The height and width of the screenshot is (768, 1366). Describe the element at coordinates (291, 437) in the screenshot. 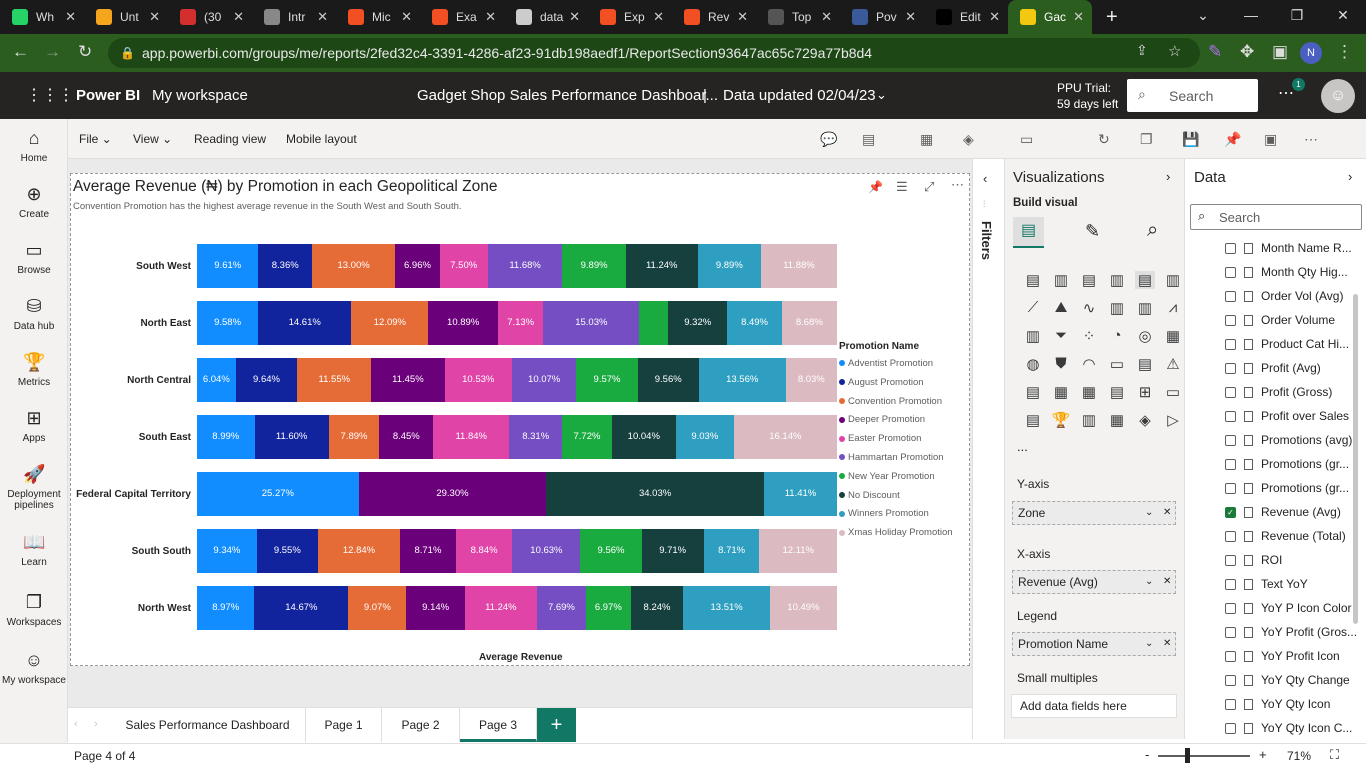

I see `bar-segment: 11.60%` at that location.